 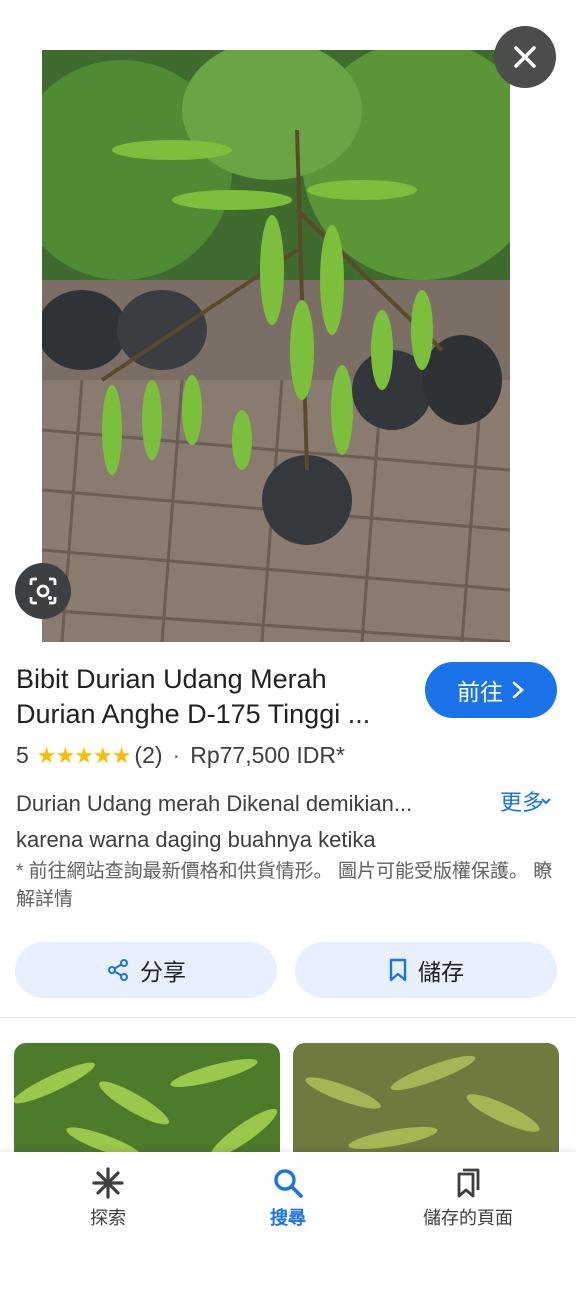 I want to click on visit-button: 前往, so click(x=491, y=690).